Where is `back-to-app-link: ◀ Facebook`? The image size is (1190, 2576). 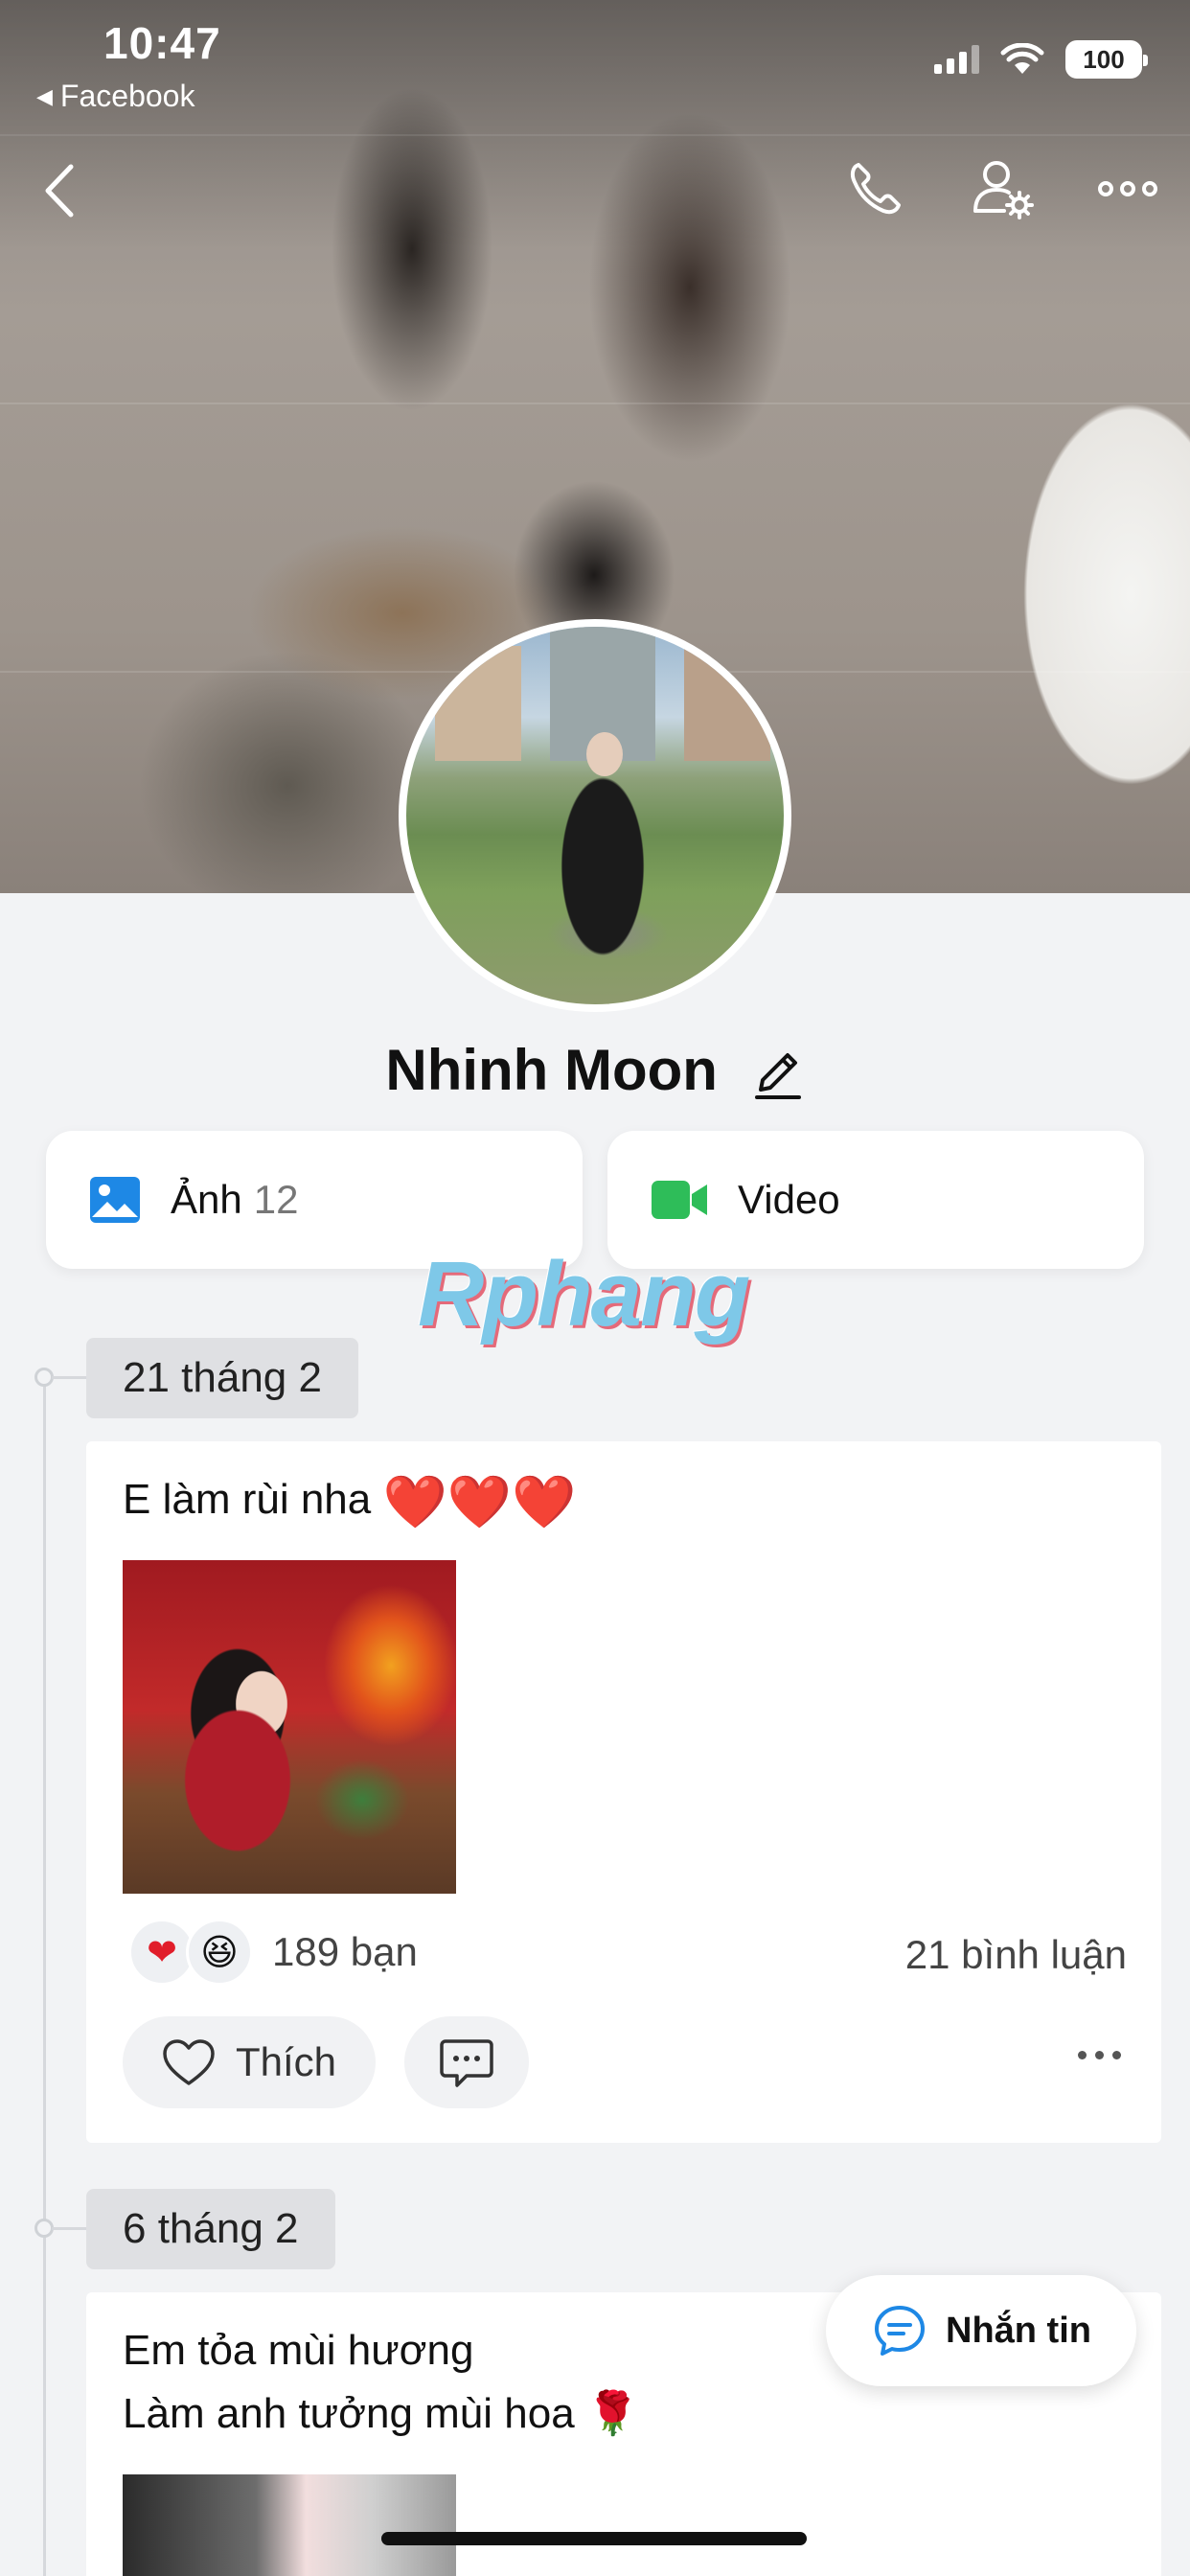
back-to-app-link: ◀ Facebook is located at coordinates (116, 96).